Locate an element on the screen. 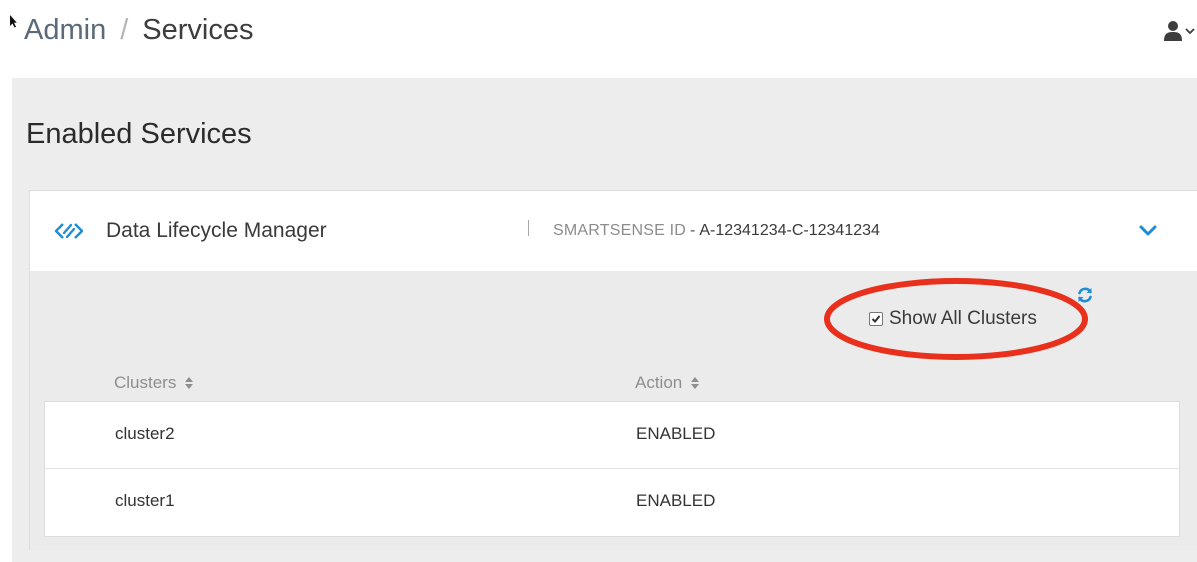 Image resolution: width=1197 pixels, height=562 pixels. show-all-clusters-toggle: Show All Clusters is located at coordinates (953, 319).